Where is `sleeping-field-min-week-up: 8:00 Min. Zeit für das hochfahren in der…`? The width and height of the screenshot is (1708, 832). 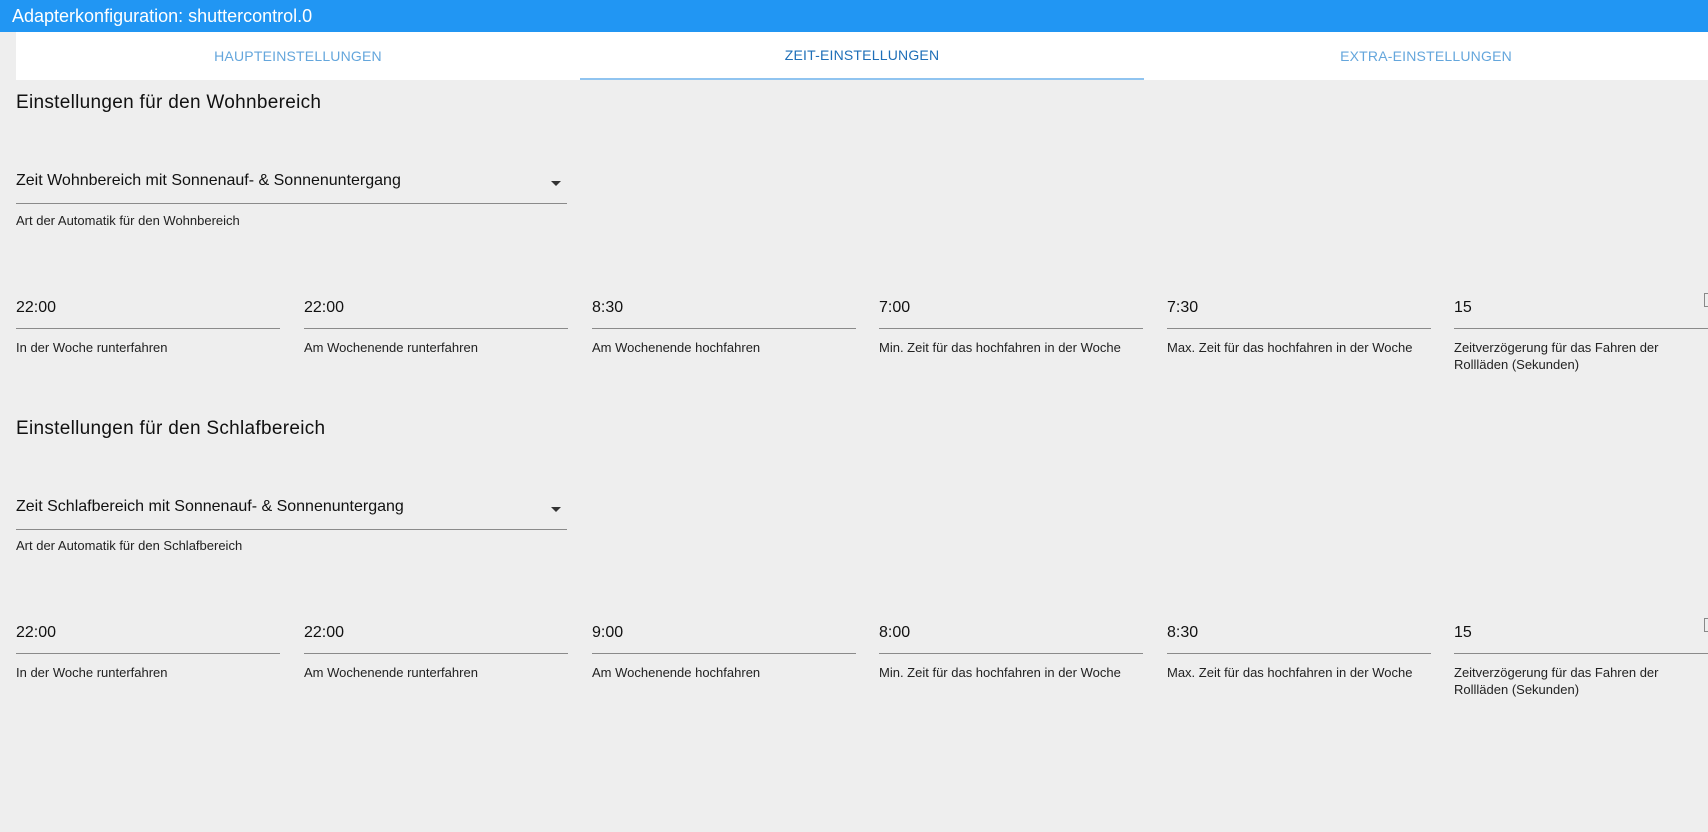
sleeping-field-min-week-up: 8:00 Min. Zeit für das hochfahren in der… is located at coordinates (1011, 651).